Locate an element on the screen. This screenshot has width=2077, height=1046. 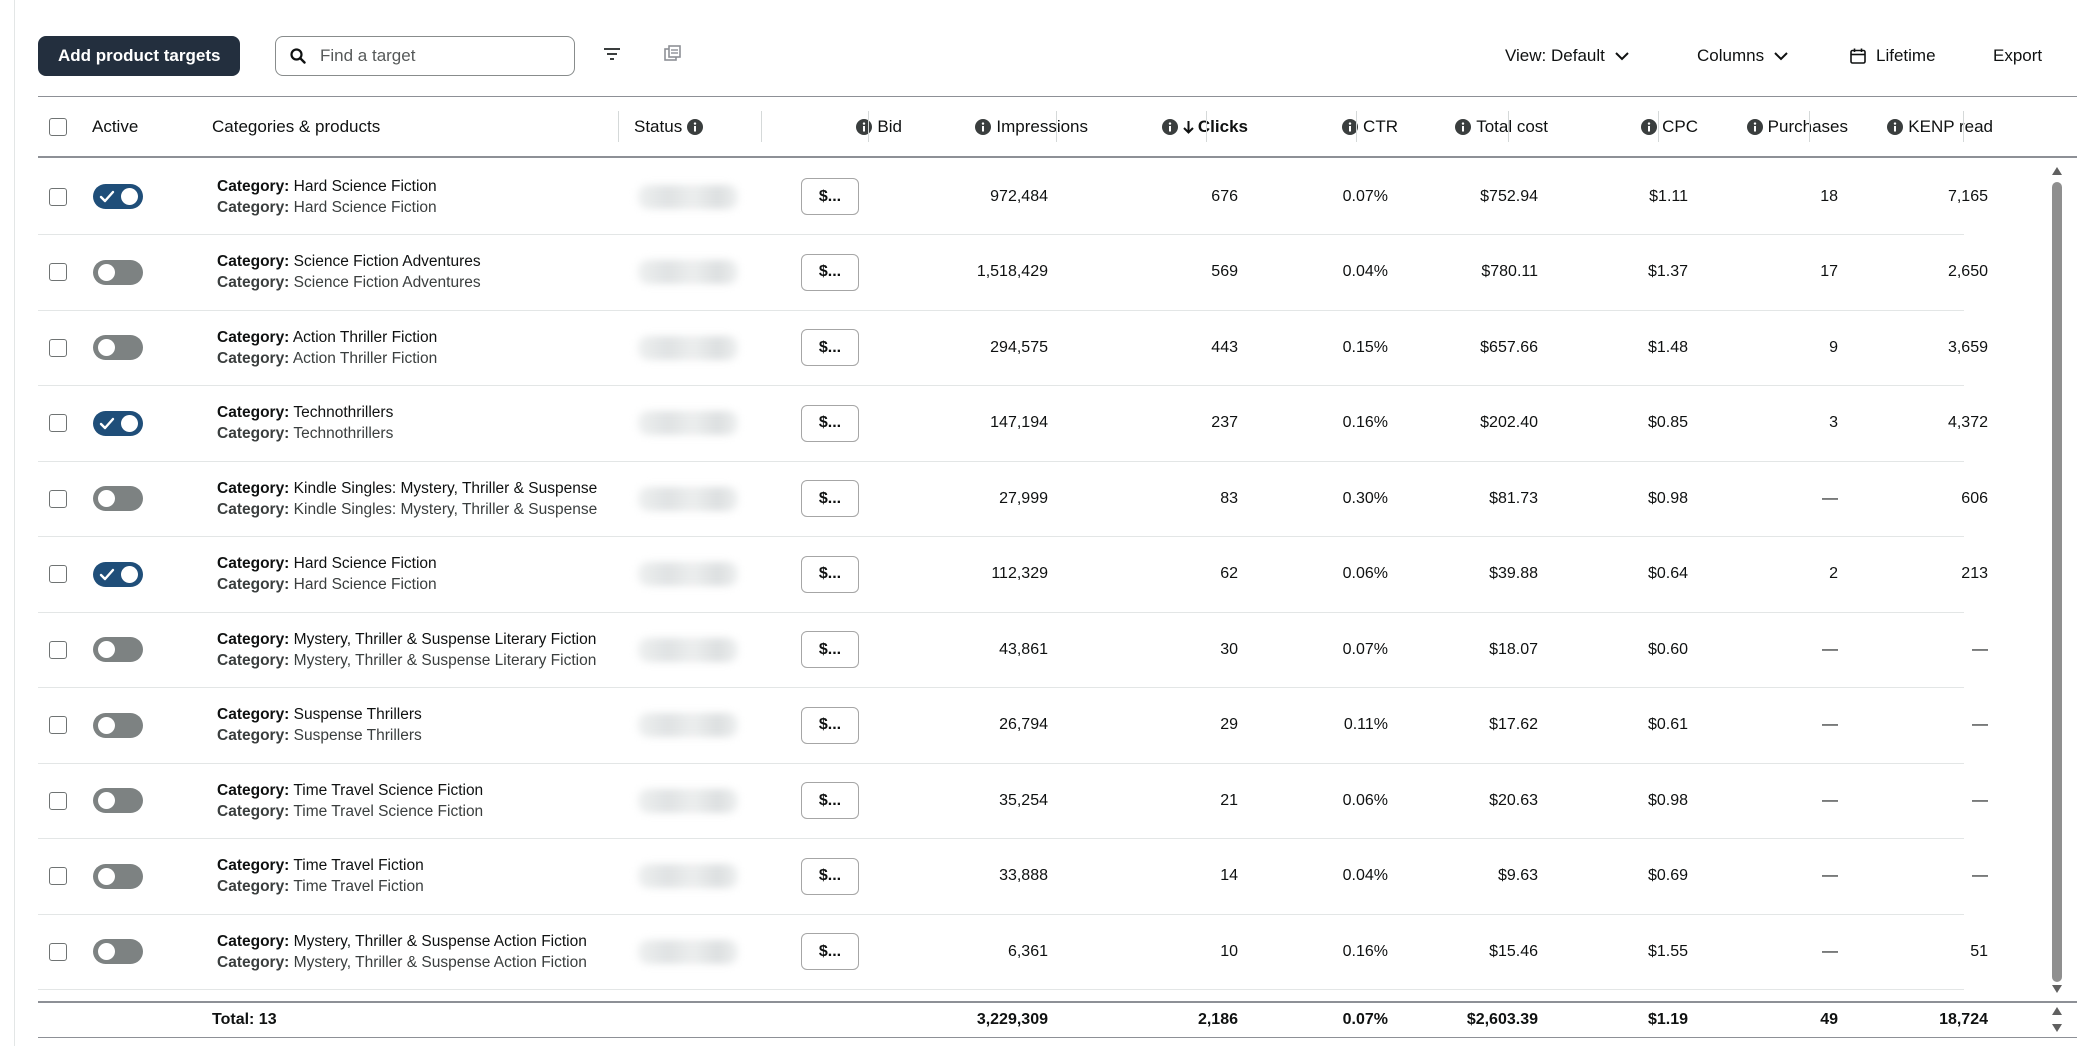
add-product-targets-button: Add product targets is located at coordinates (139, 56).